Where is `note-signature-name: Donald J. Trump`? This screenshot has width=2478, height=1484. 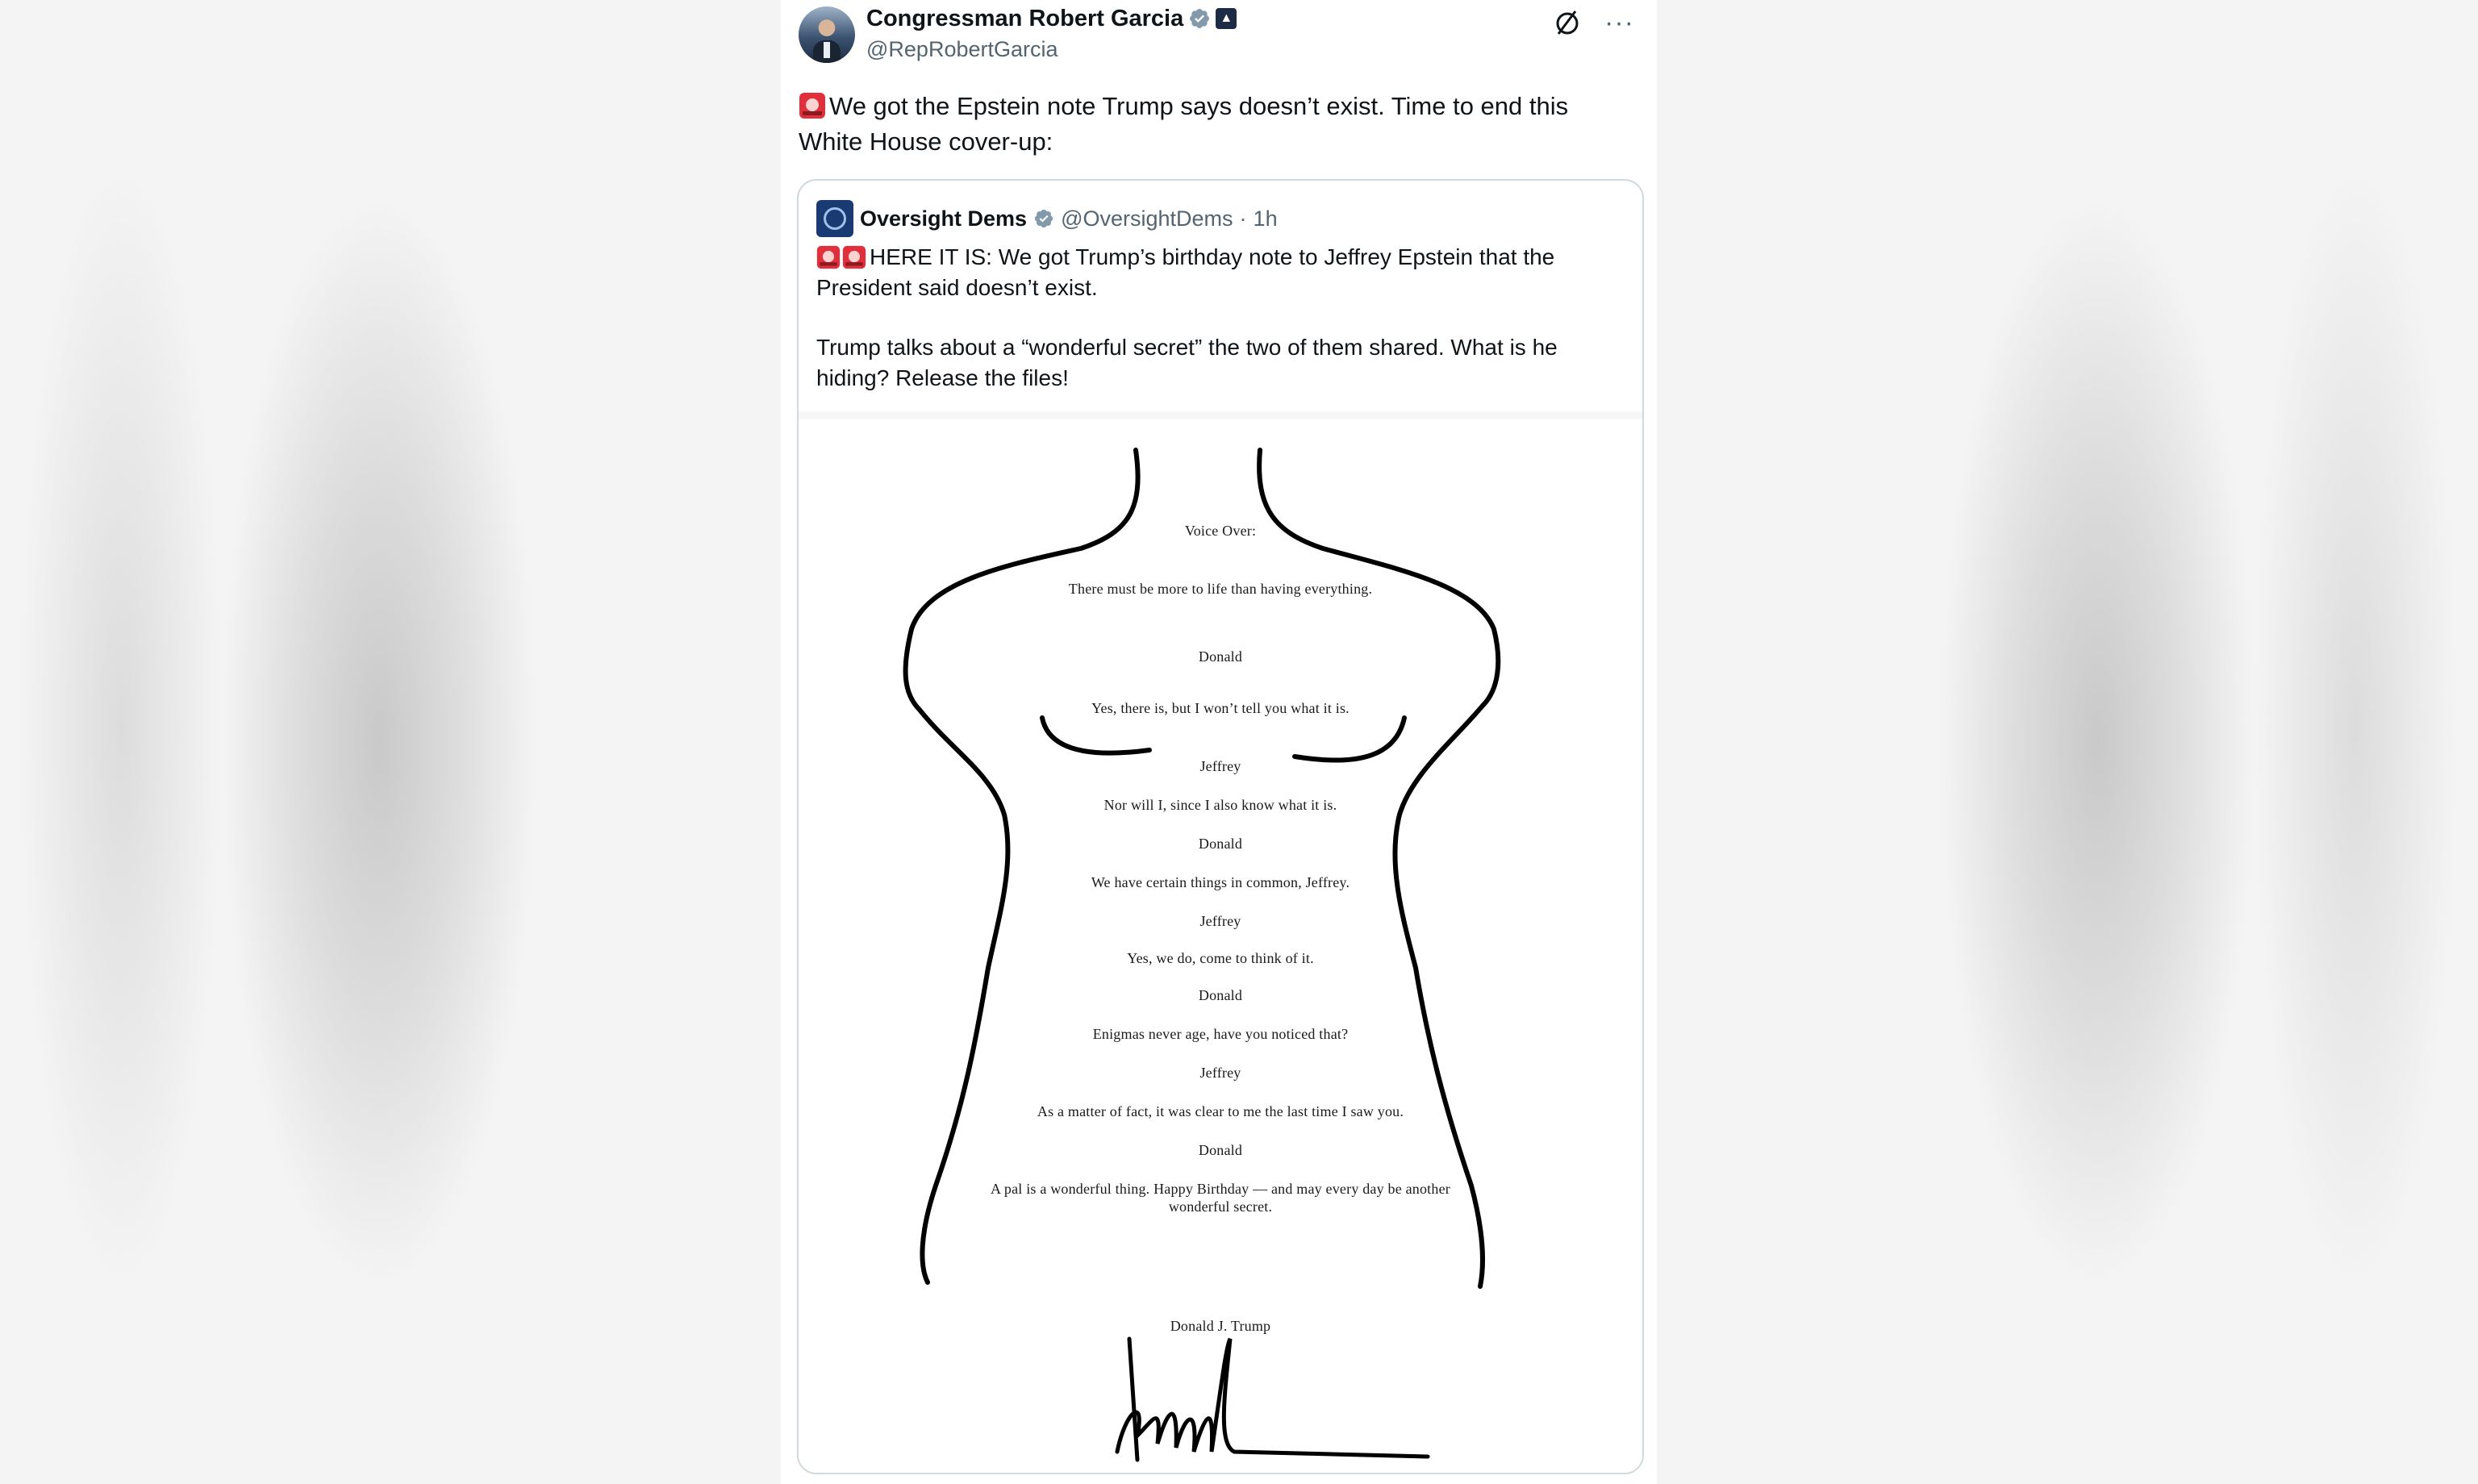 note-signature-name: Donald J. Trump is located at coordinates (1221, 1326).